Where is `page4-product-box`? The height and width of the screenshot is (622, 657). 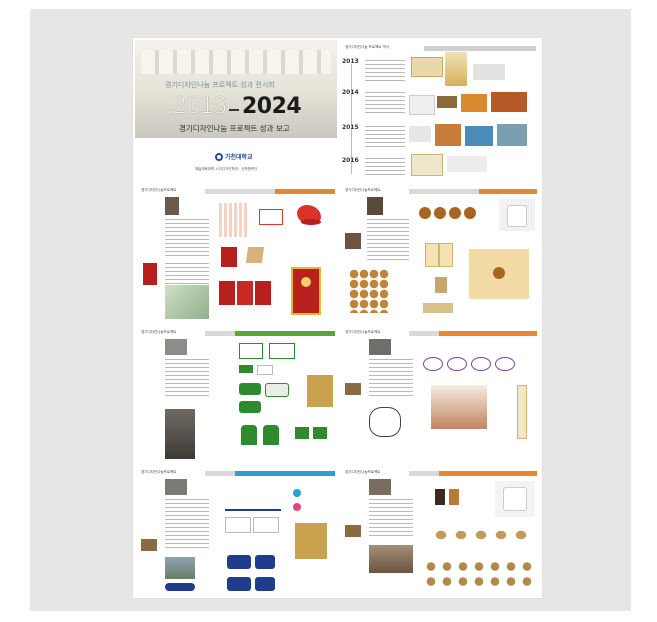
page4-product-box is located at coordinates (459, 407).